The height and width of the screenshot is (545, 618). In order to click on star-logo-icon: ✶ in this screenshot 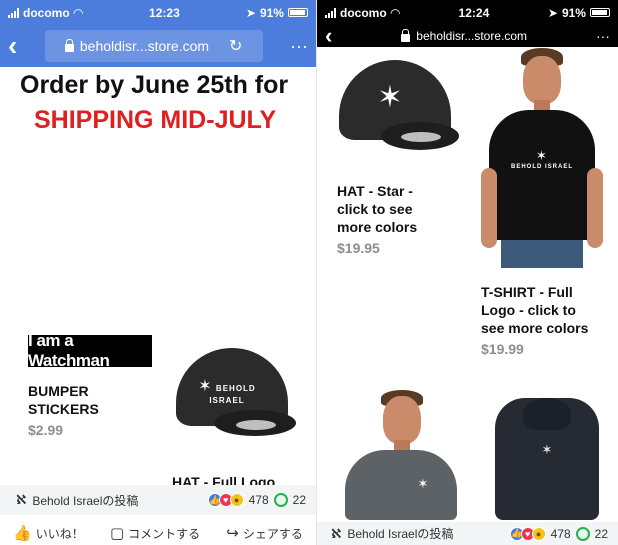, I will do `click(390, 97)`.